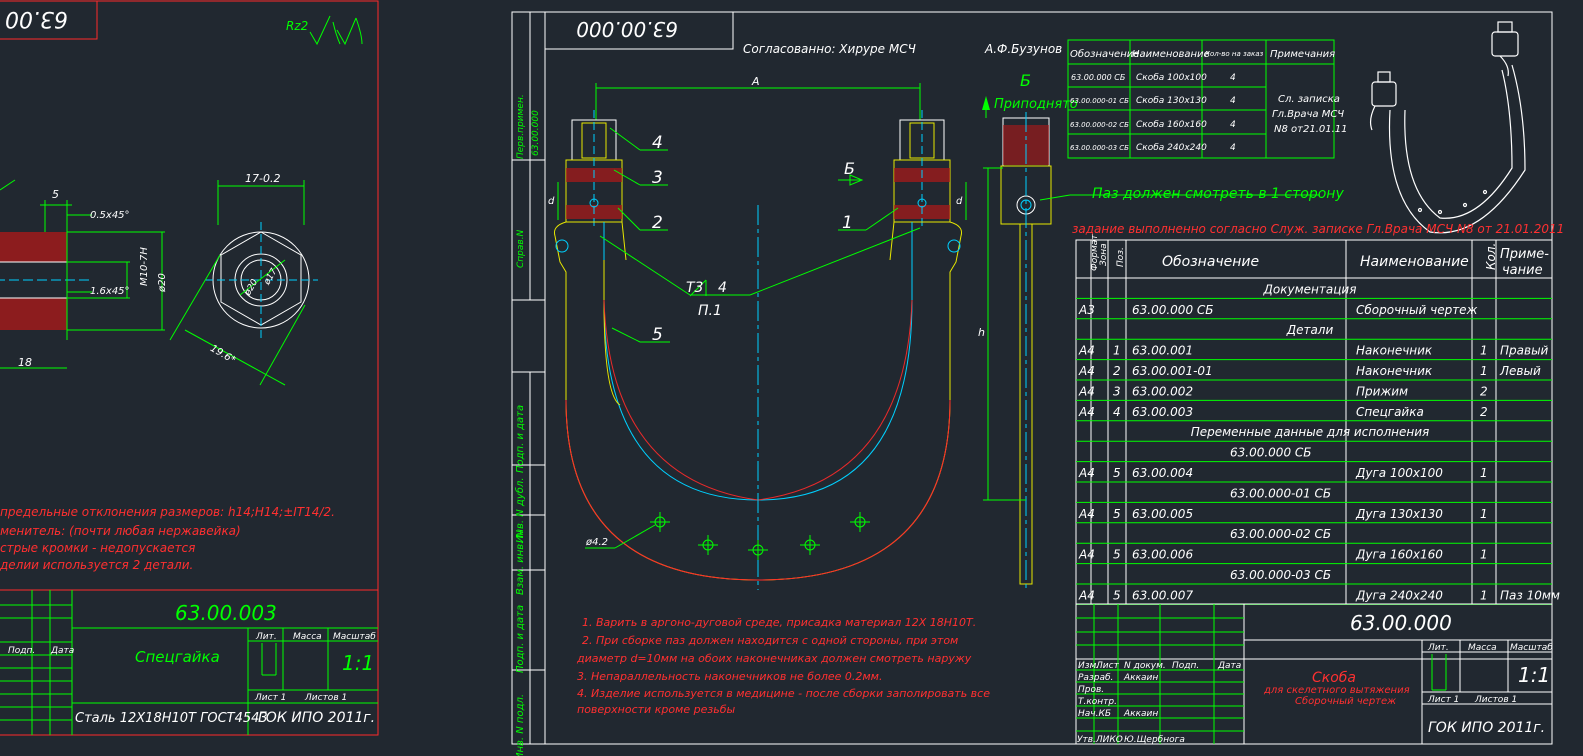 The height and width of the screenshot is (756, 1583). What do you see at coordinates (1172, 371) in the screenshot?
I see `spec-cell: 63.00.001-01` at bounding box center [1172, 371].